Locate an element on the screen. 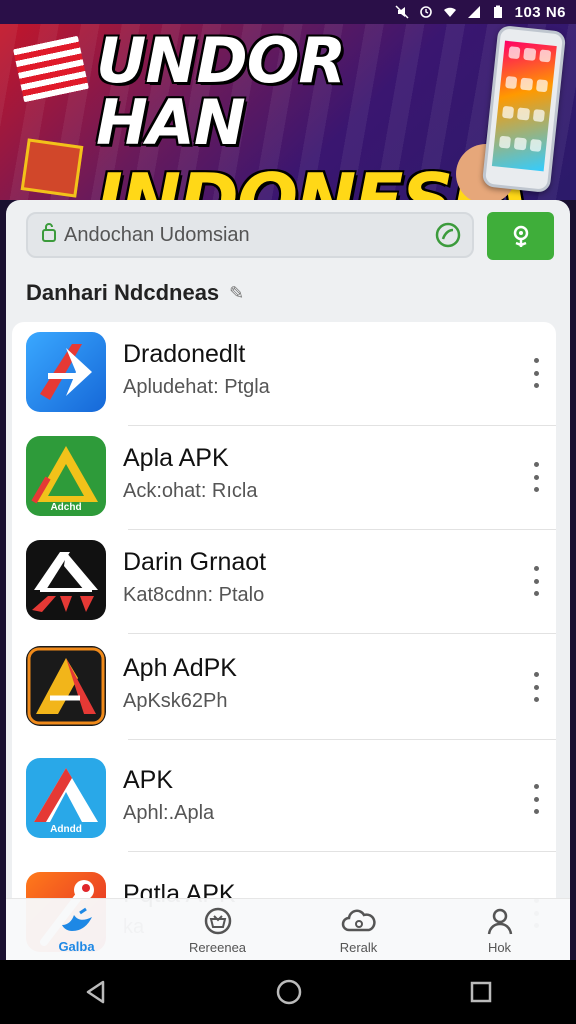  list-item: Adchd Apla APK Ack:ohat: Rıcla is located at coordinates (284, 478).